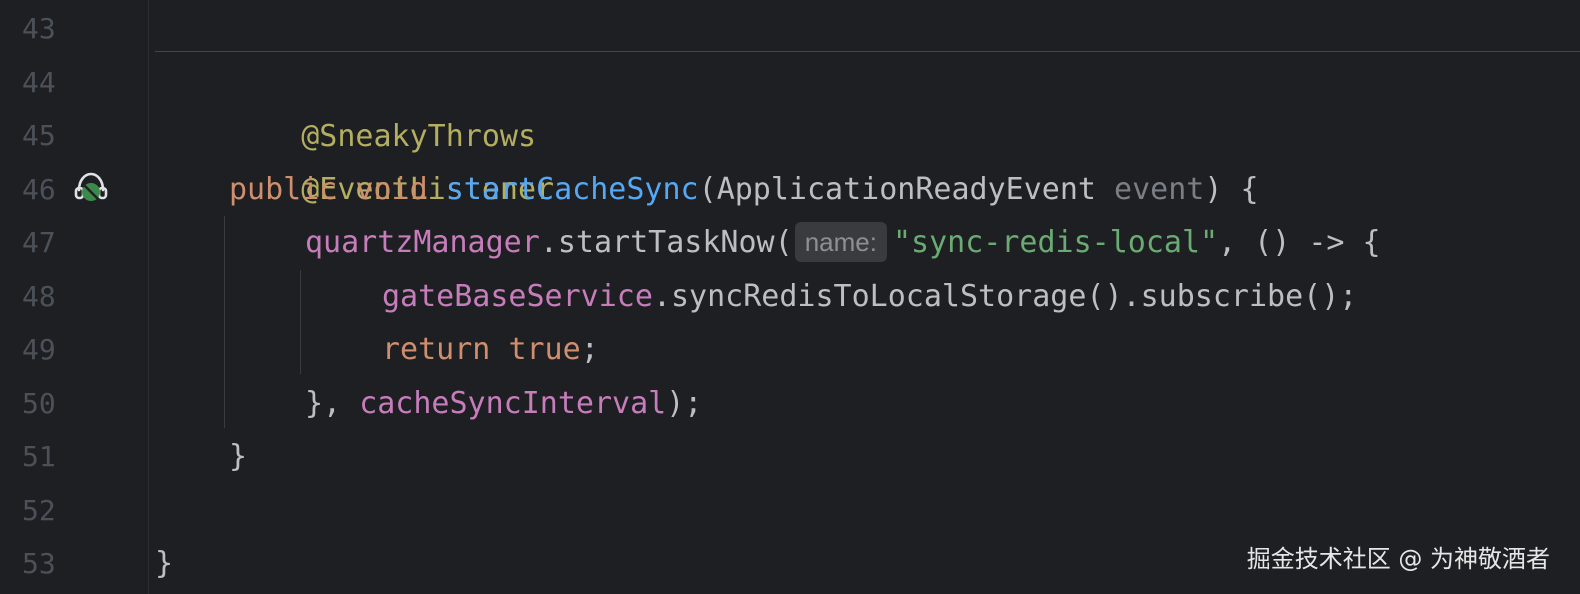  Describe the element at coordinates (906, 189) in the screenshot. I see `type-name: ApplicationReadyEvent` at that location.